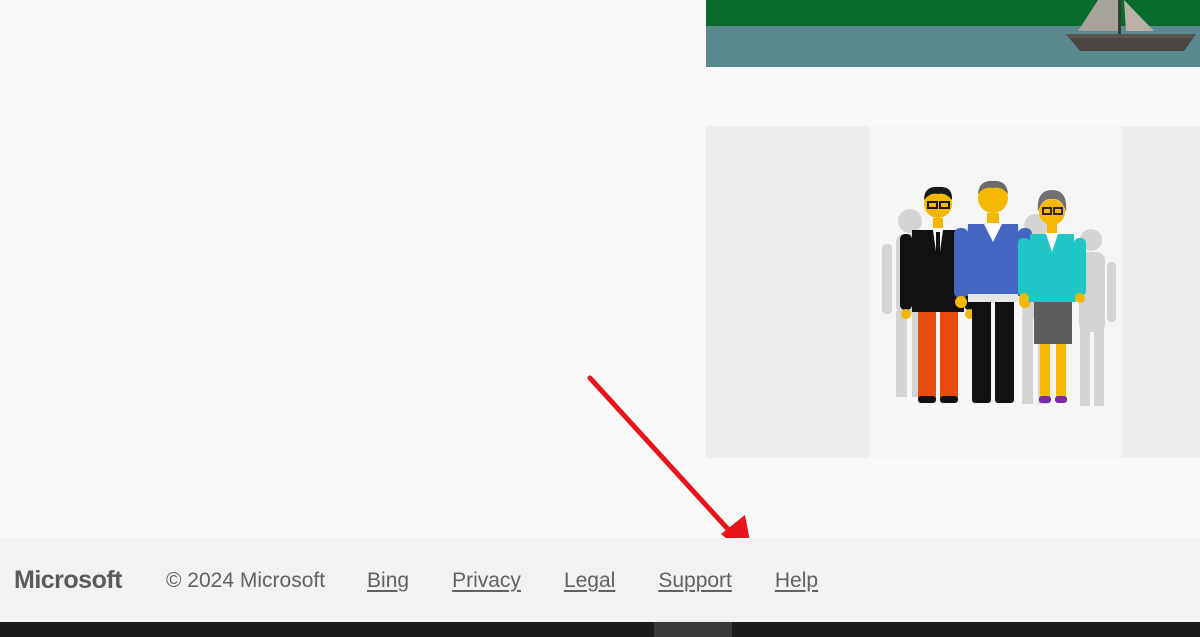 This screenshot has height=637, width=1200. I want to click on footer-link-bing: Bing, so click(388, 581).